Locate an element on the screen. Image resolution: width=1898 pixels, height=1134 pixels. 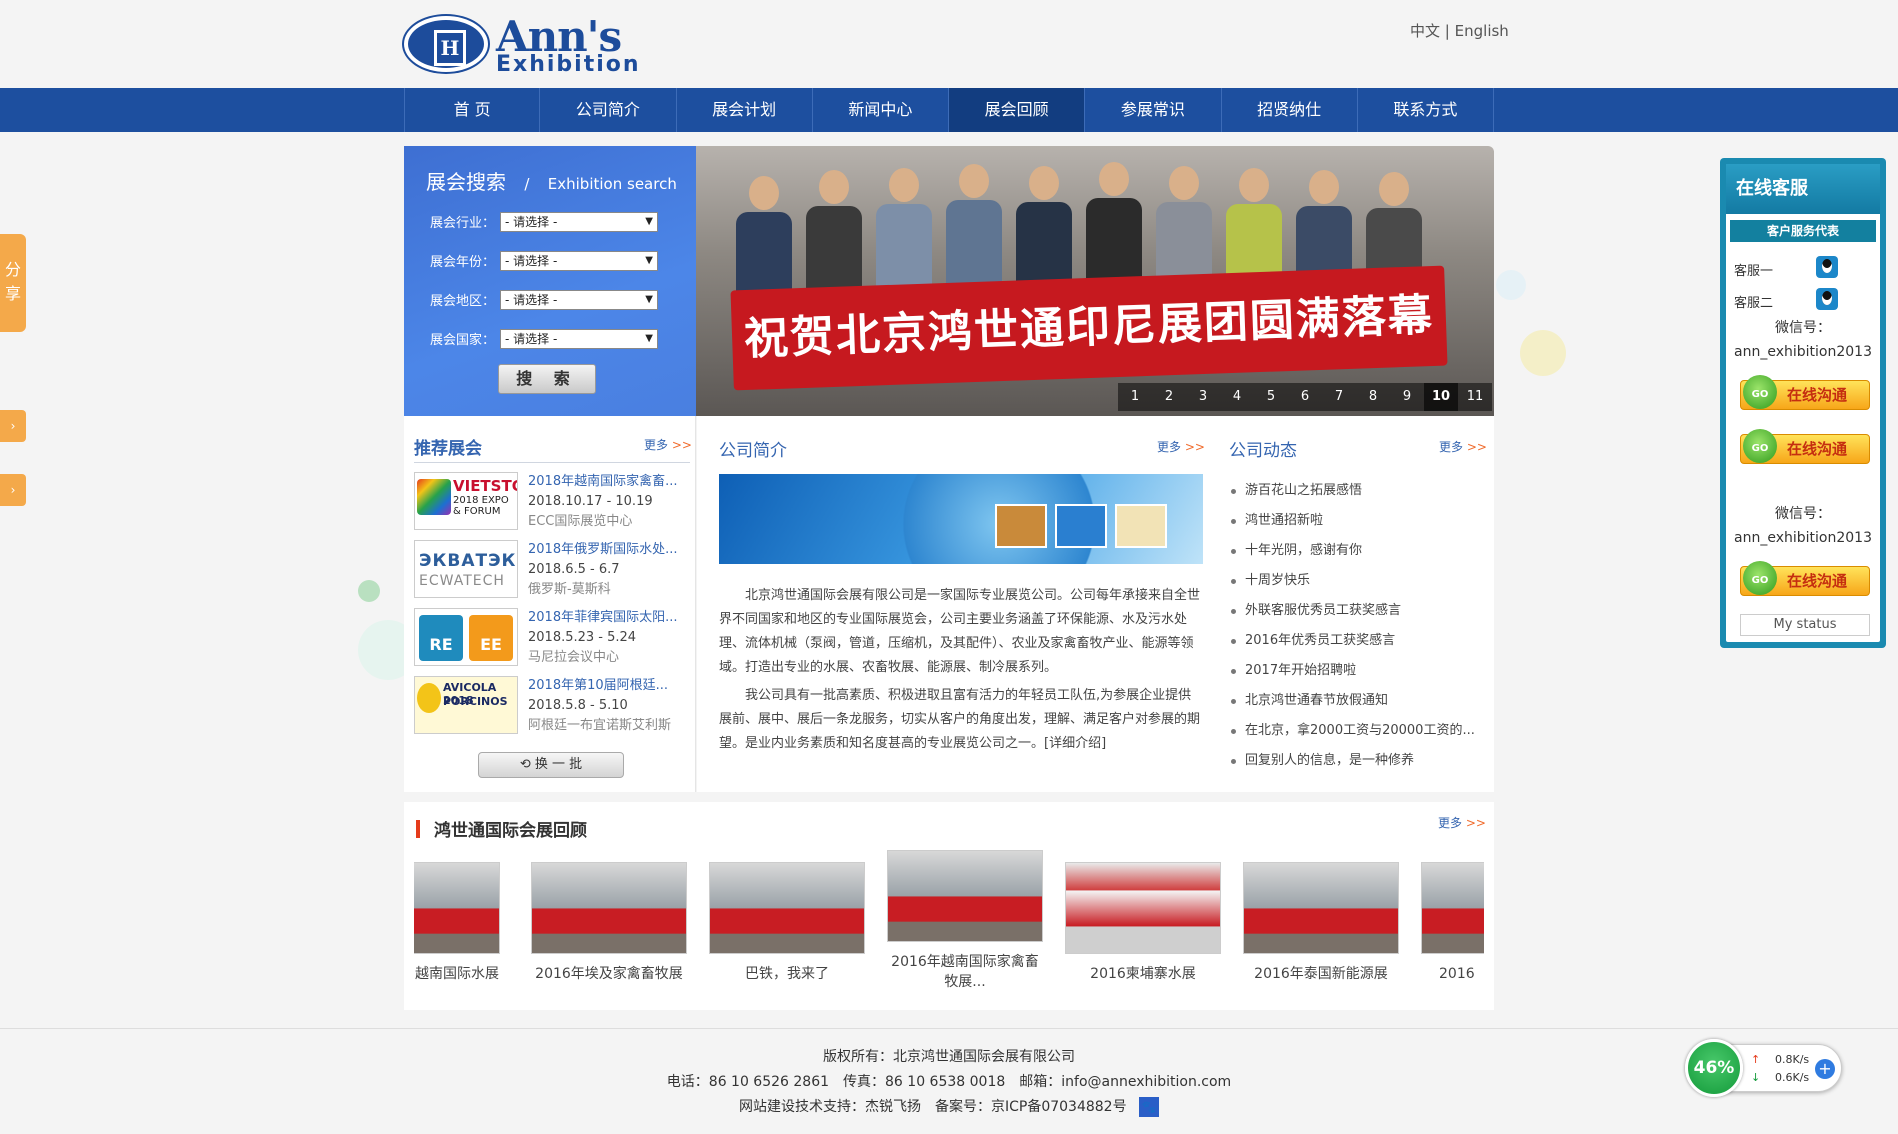
download-speed: 0.6K/s is located at coordinates (1792, 1077).